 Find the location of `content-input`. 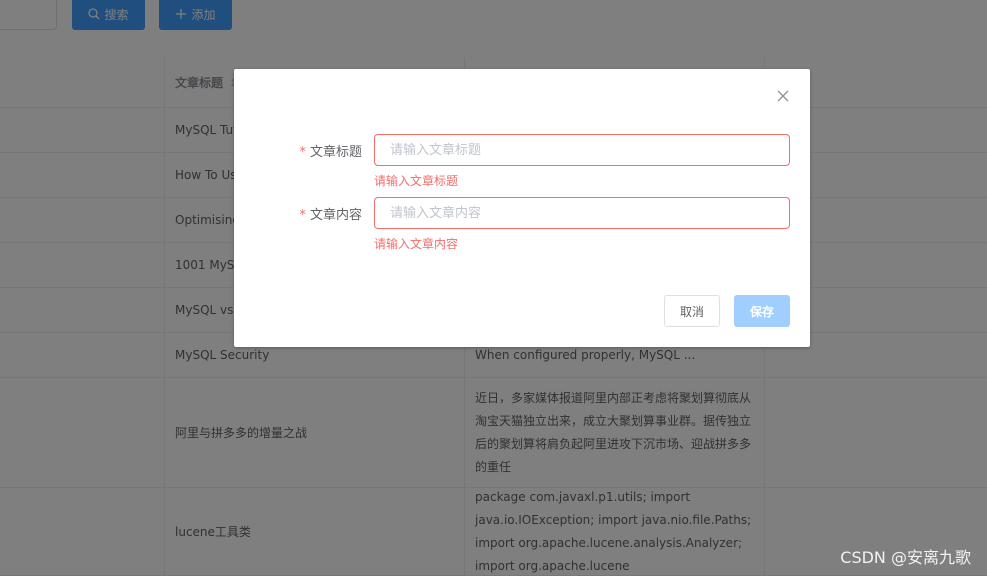

content-input is located at coordinates (582, 213).